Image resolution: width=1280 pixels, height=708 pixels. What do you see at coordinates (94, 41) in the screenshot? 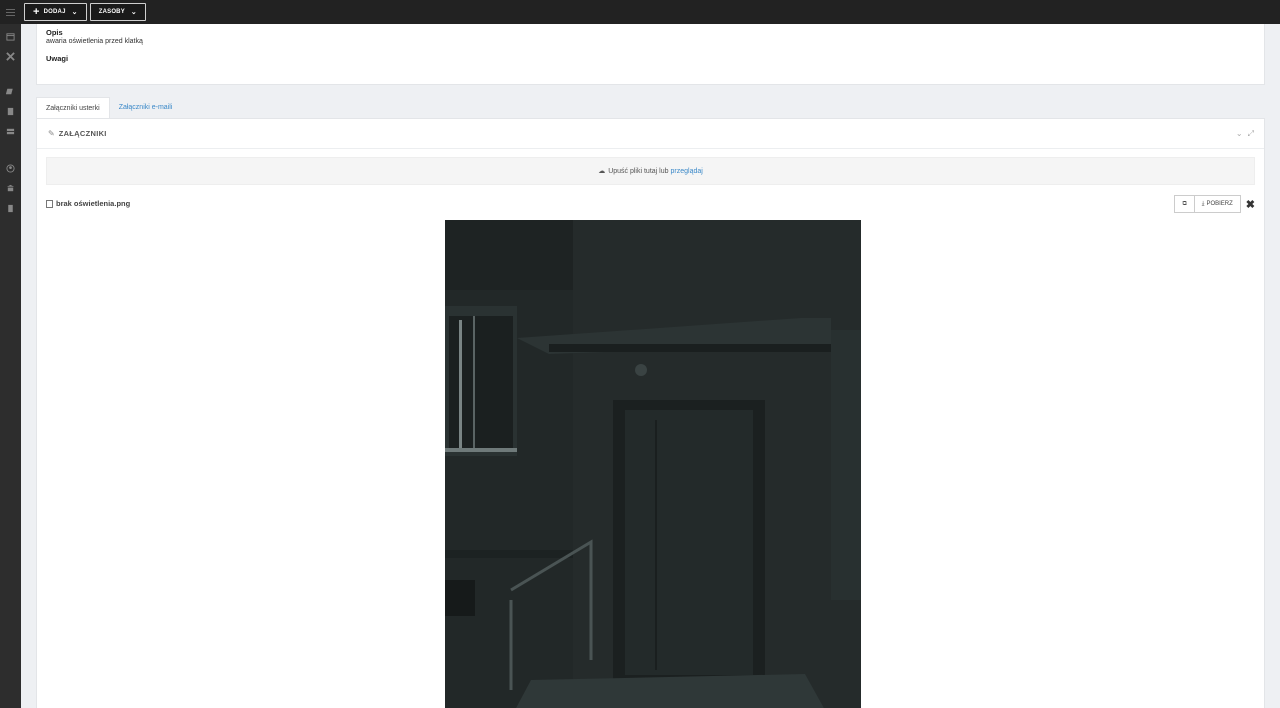
I see `description-value: awaria oświetlenia przed klatką` at bounding box center [94, 41].